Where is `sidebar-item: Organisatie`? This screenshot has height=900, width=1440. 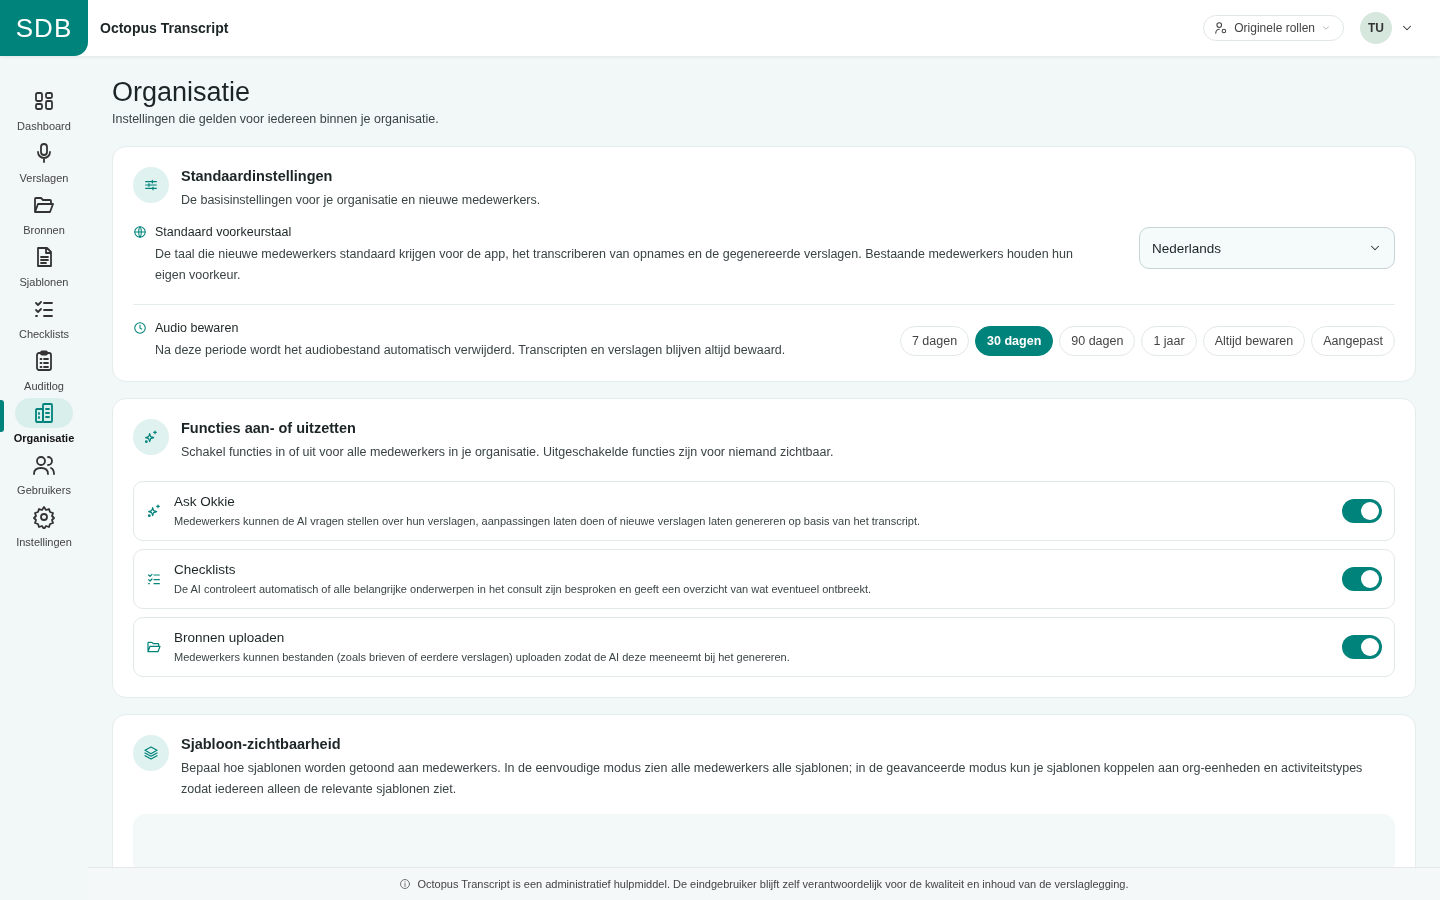
sidebar-item: Organisatie is located at coordinates (44, 422).